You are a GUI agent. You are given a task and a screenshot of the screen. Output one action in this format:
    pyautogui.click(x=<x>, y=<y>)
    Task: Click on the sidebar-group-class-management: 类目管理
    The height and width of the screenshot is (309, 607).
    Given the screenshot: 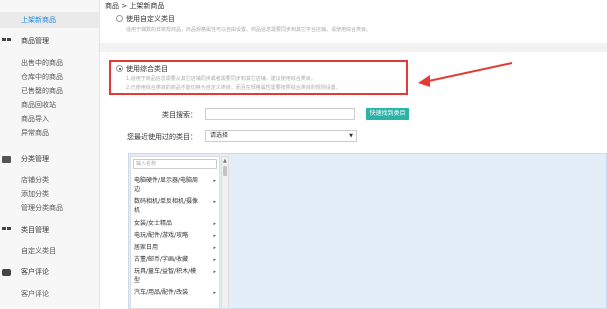 What is the action you would take?
    pyautogui.click(x=50, y=230)
    